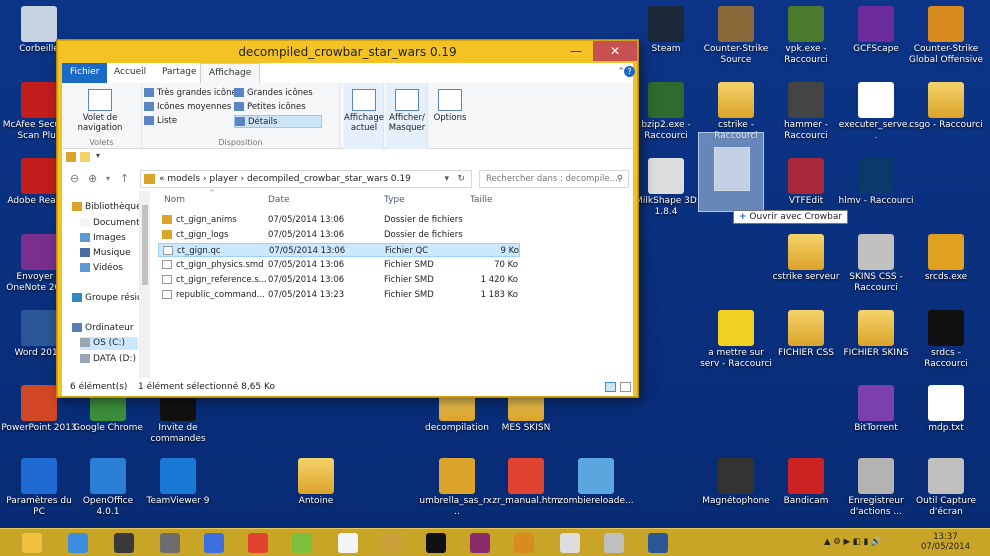  I want to click on desktop-icon-hlmv: hlmv - Raccourci, so click(876, 182).